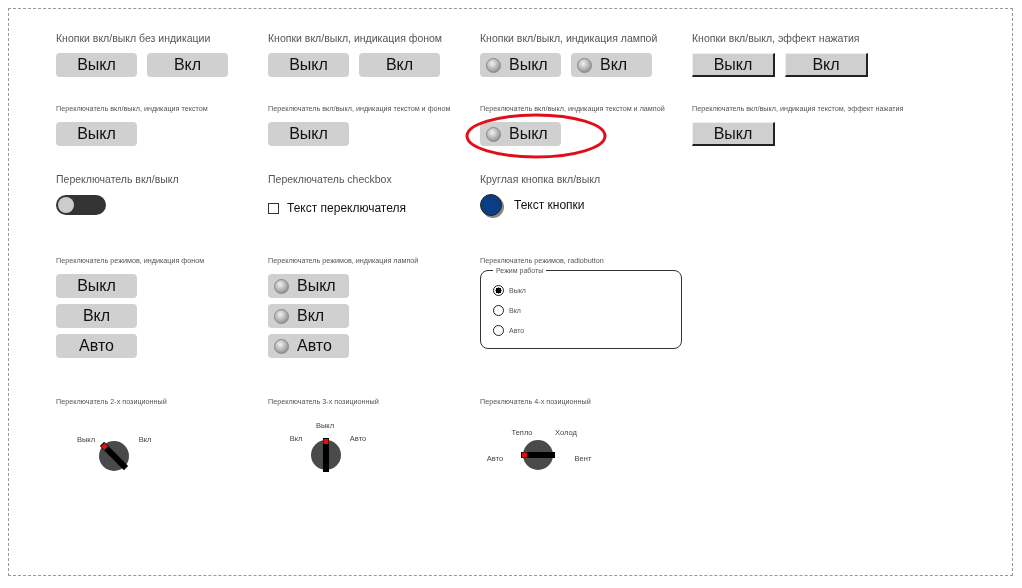  Describe the element at coordinates (134, 38) in the screenshot. I see `section-title: Кнопки вкл/выкл без индикации` at that location.